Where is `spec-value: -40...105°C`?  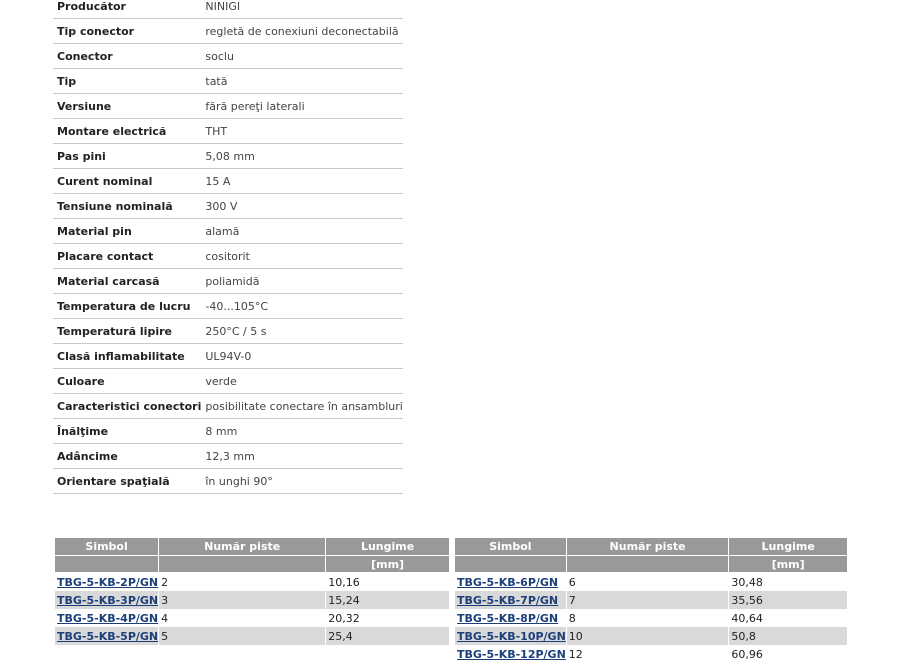
spec-value: -40...105°C is located at coordinates (302, 306).